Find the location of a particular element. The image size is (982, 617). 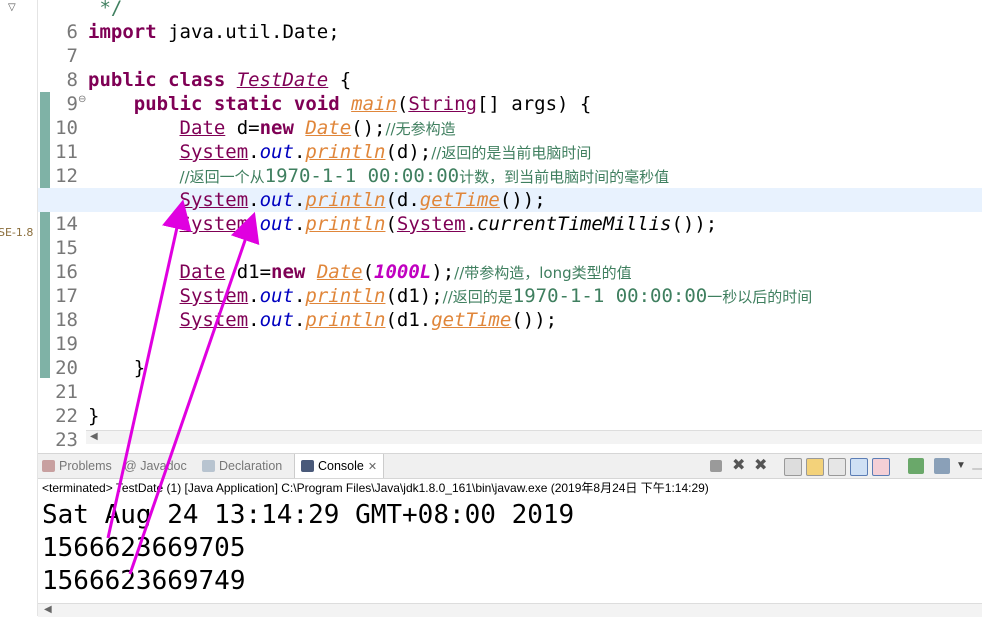

dropdown-chevron-icon: ▼ is located at coordinates (964, 466).